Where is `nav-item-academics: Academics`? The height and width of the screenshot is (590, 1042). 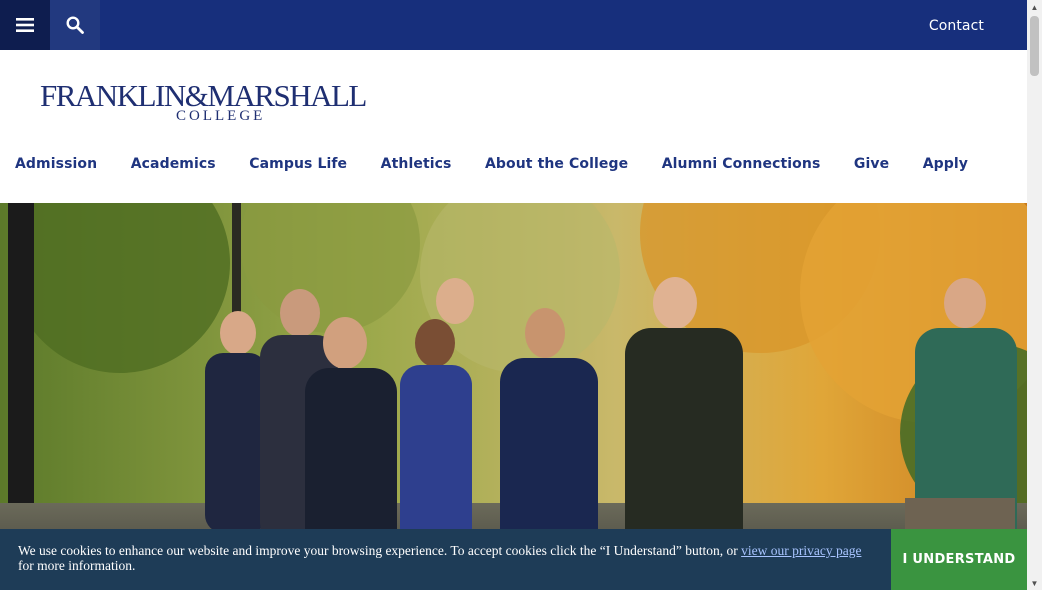 nav-item-academics: Academics is located at coordinates (173, 164).